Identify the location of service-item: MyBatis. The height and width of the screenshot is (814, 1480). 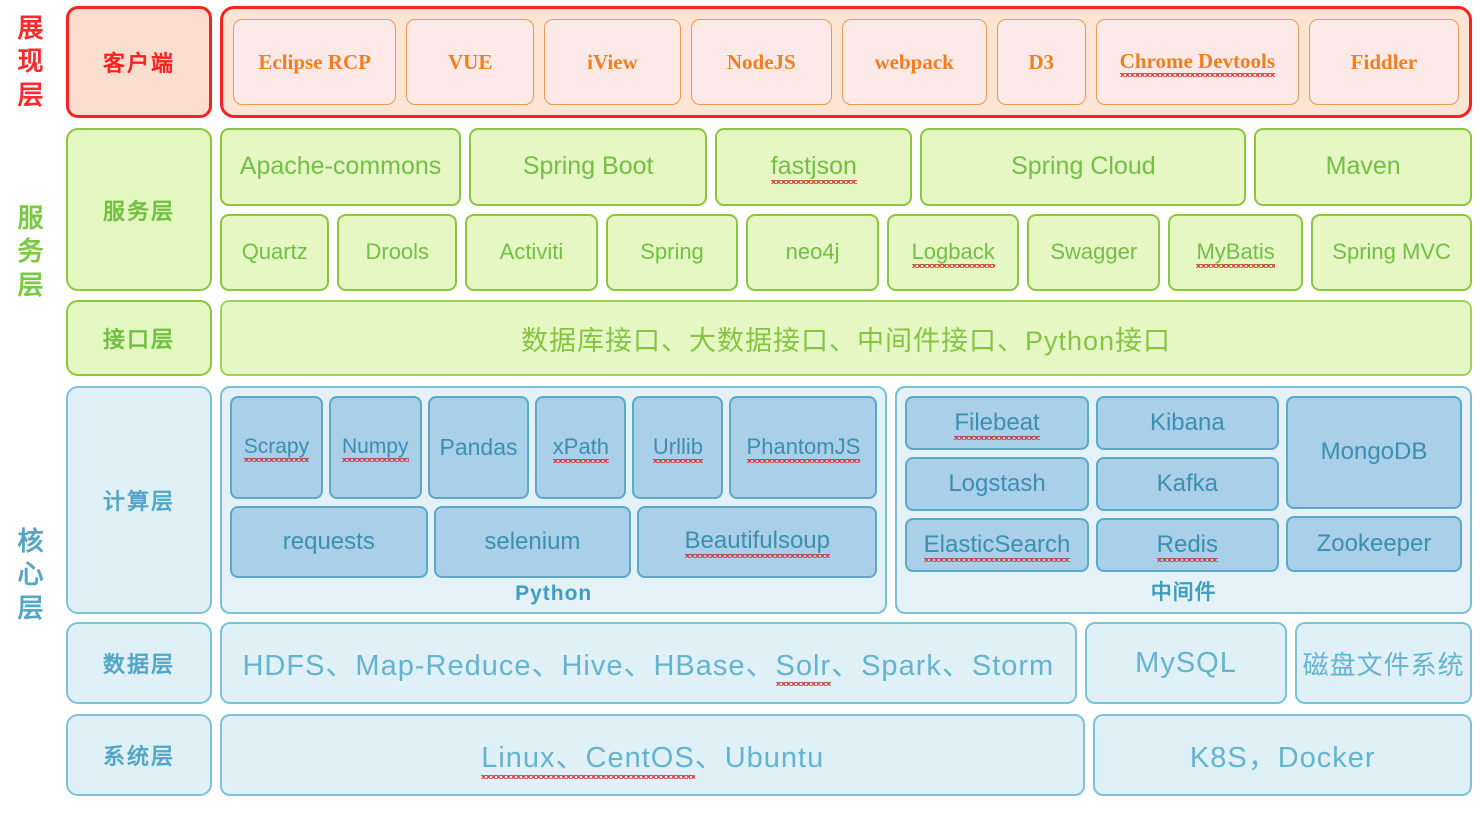
(1236, 252).